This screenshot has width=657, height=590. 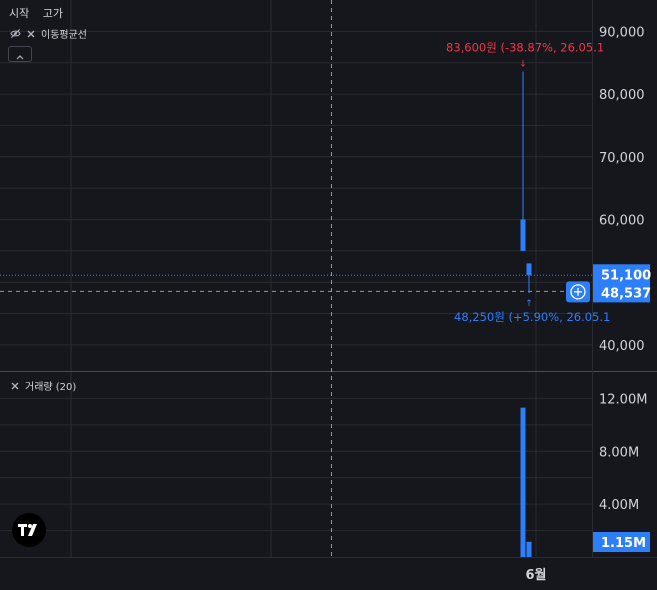 What do you see at coordinates (622, 158) in the screenshot?
I see `price-tick-label: 70,000` at bounding box center [622, 158].